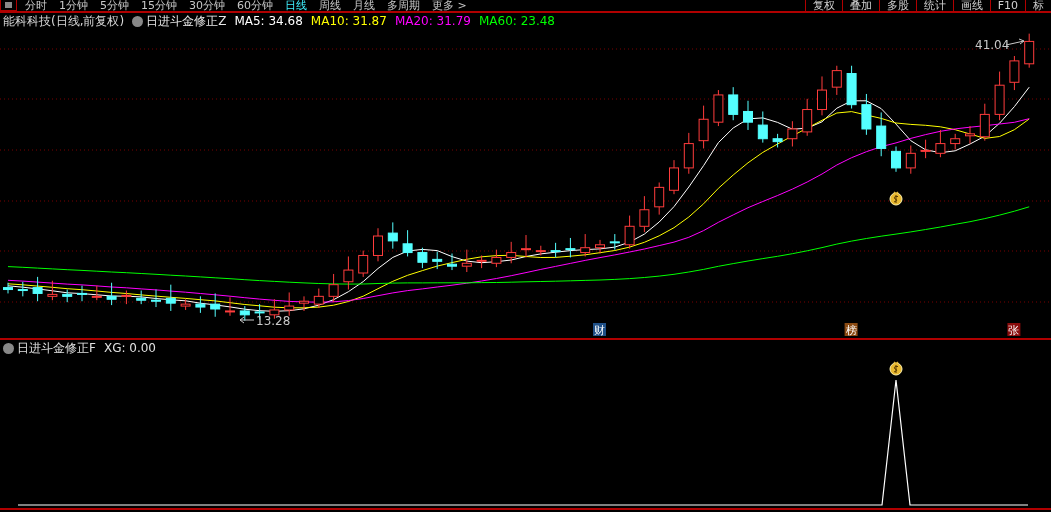 Image resolution: width=1051 pixels, height=512 pixels. I want to click on period-tab: 日线, so click(296, 5).